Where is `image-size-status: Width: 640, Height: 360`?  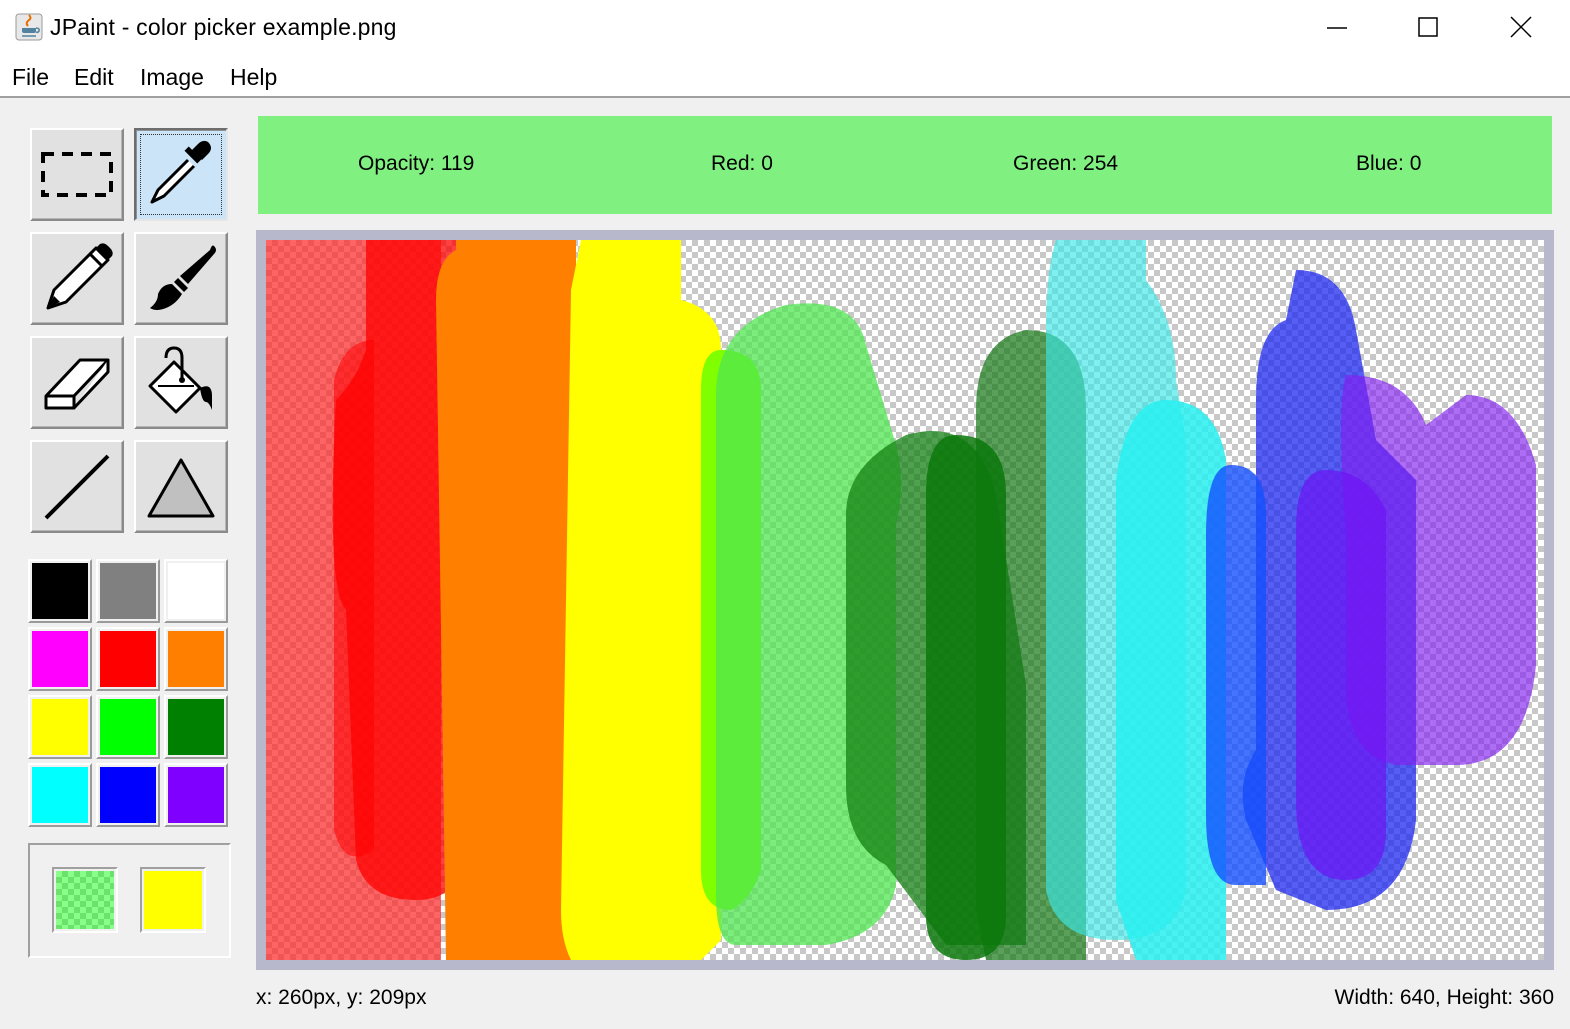
image-size-status: Width: 640, Height: 360 is located at coordinates (1444, 997).